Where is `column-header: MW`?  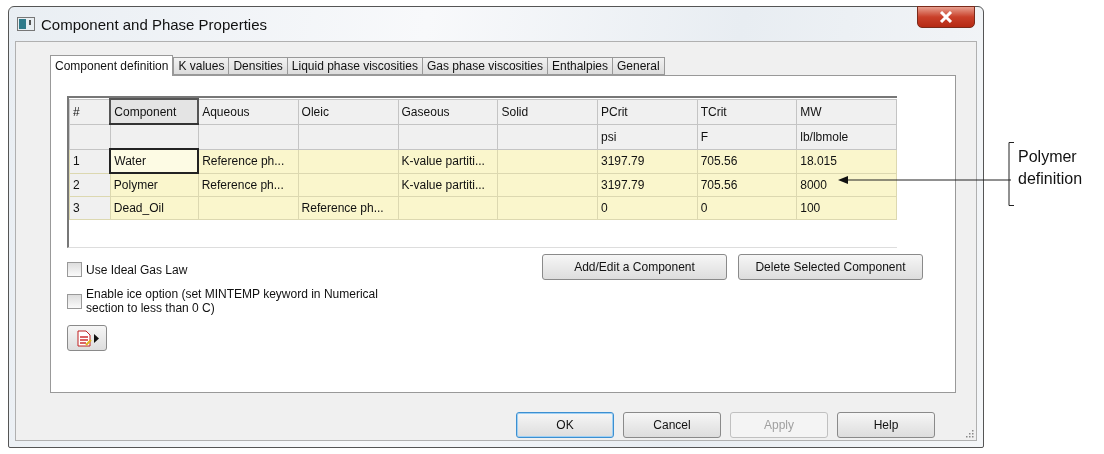 column-header: MW is located at coordinates (846, 111).